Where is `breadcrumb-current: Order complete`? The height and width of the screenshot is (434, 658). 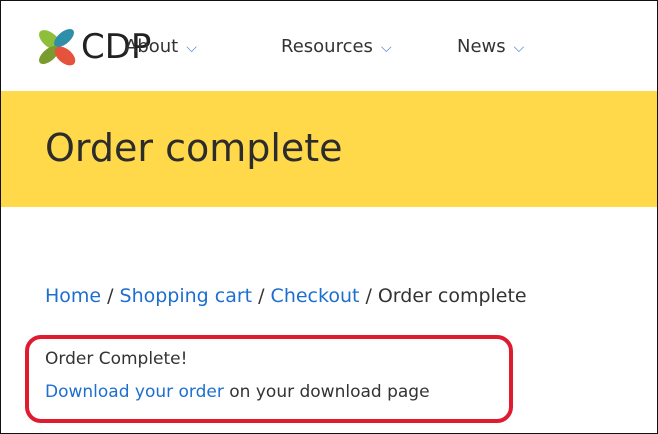
breadcrumb-current: Order complete is located at coordinates (452, 296).